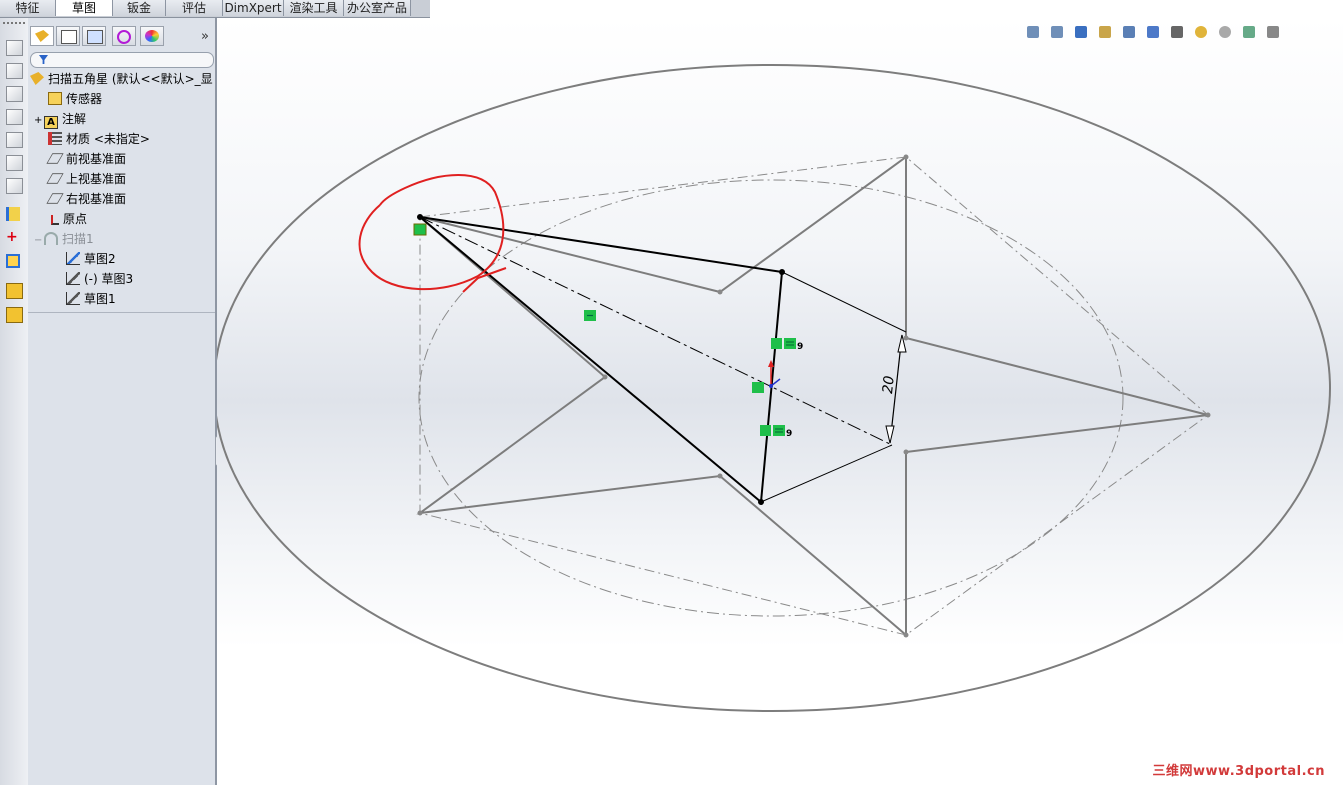 This screenshot has width=1343, height=785. I want to click on sketch-triangle, so click(601, 360).